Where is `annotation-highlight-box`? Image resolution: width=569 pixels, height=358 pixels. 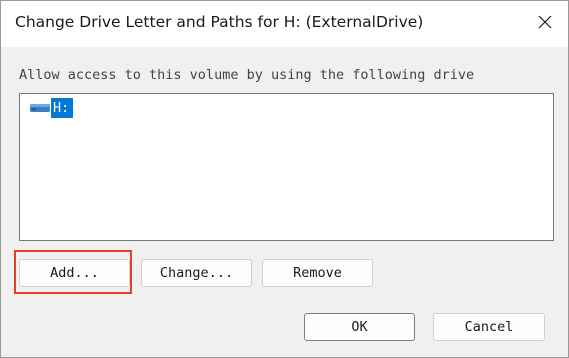
annotation-highlight-box is located at coordinates (73, 272).